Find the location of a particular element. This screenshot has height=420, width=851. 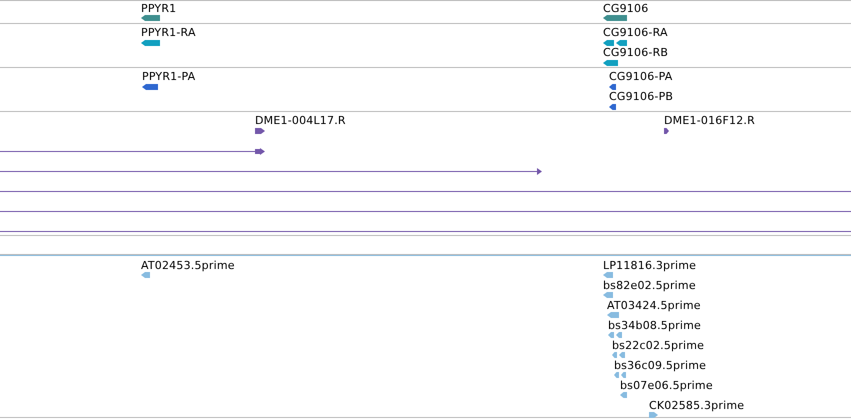

feature-label: LP11816.3prime is located at coordinates (649, 265).